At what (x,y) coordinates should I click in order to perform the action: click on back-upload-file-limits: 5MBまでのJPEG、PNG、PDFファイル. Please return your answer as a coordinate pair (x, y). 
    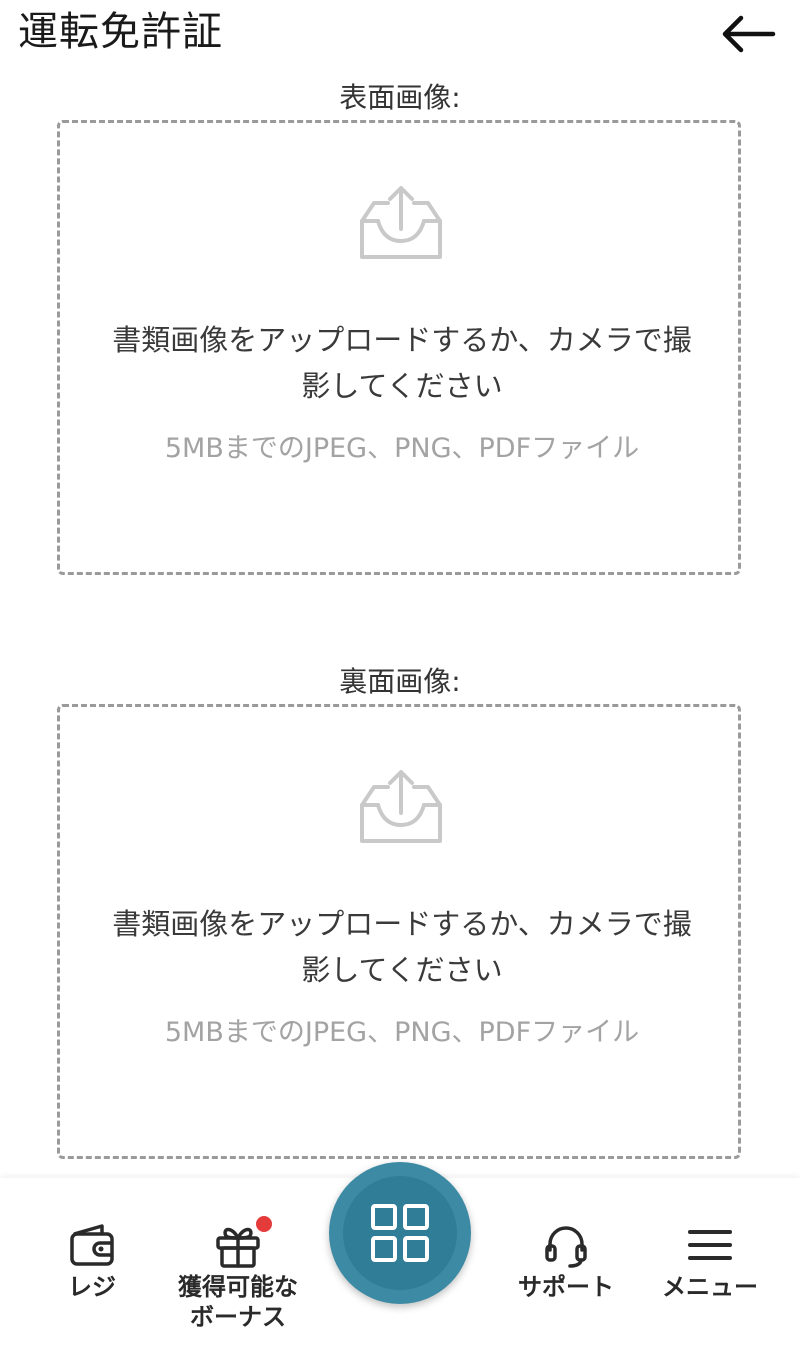
    Looking at the image, I should click on (402, 1032).